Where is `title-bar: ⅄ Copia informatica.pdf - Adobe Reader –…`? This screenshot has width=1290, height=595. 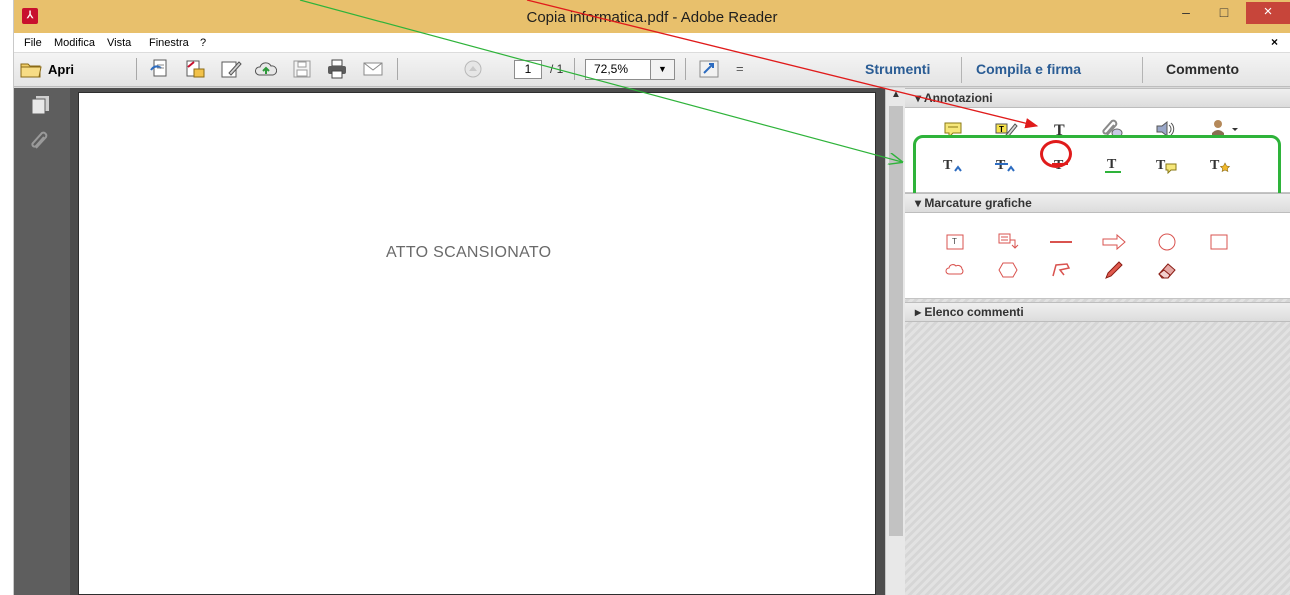 title-bar: ⅄ Copia informatica.pdf - Adobe Reader –… is located at coordinates (652, 16).